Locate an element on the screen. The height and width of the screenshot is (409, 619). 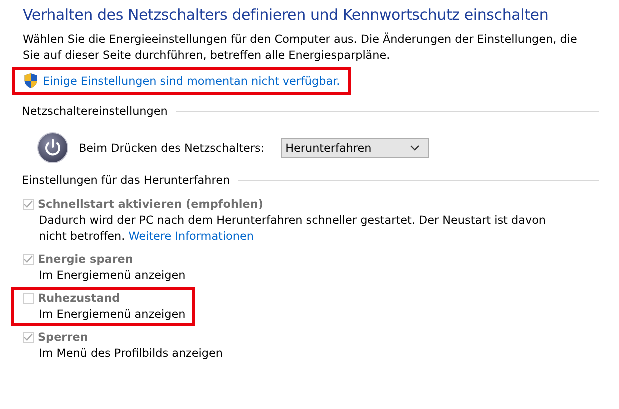
page-title: Verhalten des Netzschalters definieren und Kennwortschutz einschalten is located at coordinates (286, 15).